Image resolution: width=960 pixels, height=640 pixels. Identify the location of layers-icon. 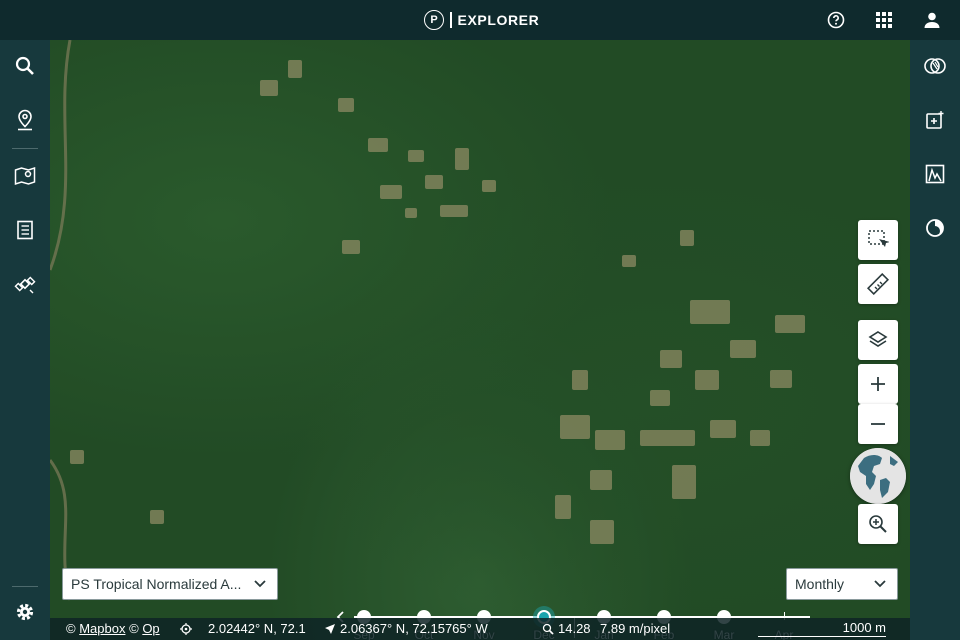
(878, 339).